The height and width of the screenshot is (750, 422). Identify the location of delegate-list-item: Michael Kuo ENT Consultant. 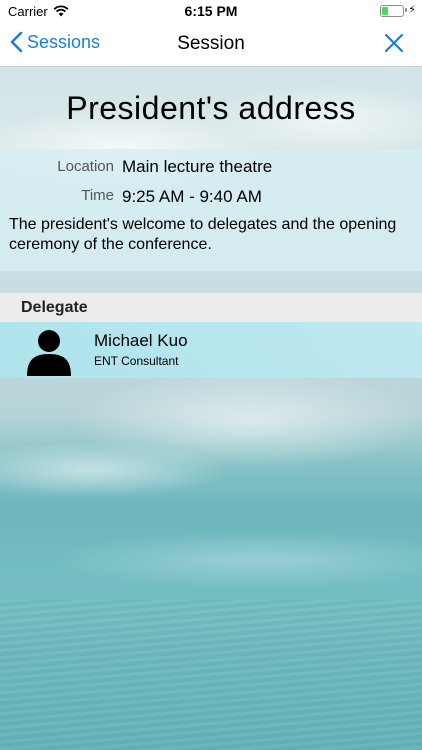
(211, 350).